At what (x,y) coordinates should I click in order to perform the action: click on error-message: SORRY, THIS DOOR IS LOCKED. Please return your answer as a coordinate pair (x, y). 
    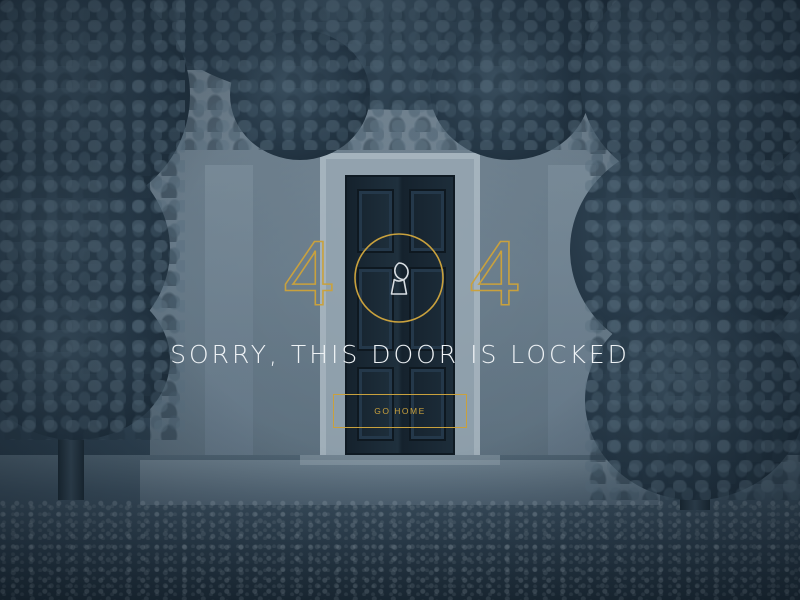
    Looking at the image, I should click on (400, 354).